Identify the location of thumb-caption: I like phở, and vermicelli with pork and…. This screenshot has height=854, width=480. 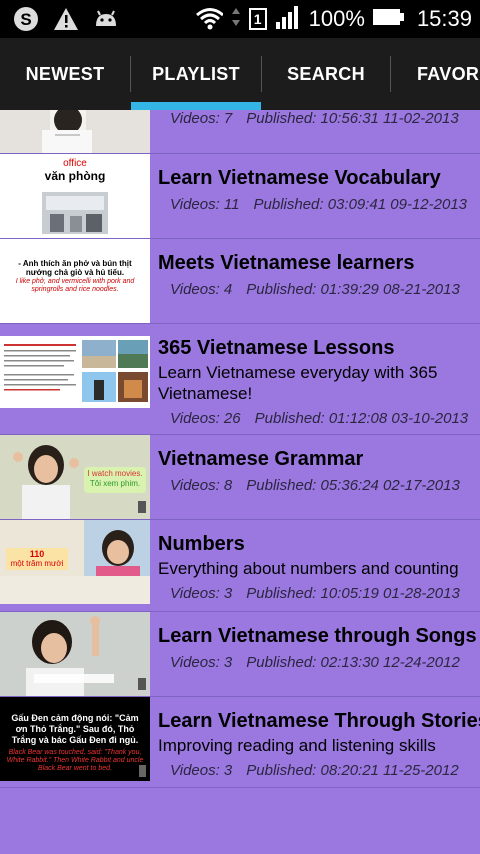
(75, 285).